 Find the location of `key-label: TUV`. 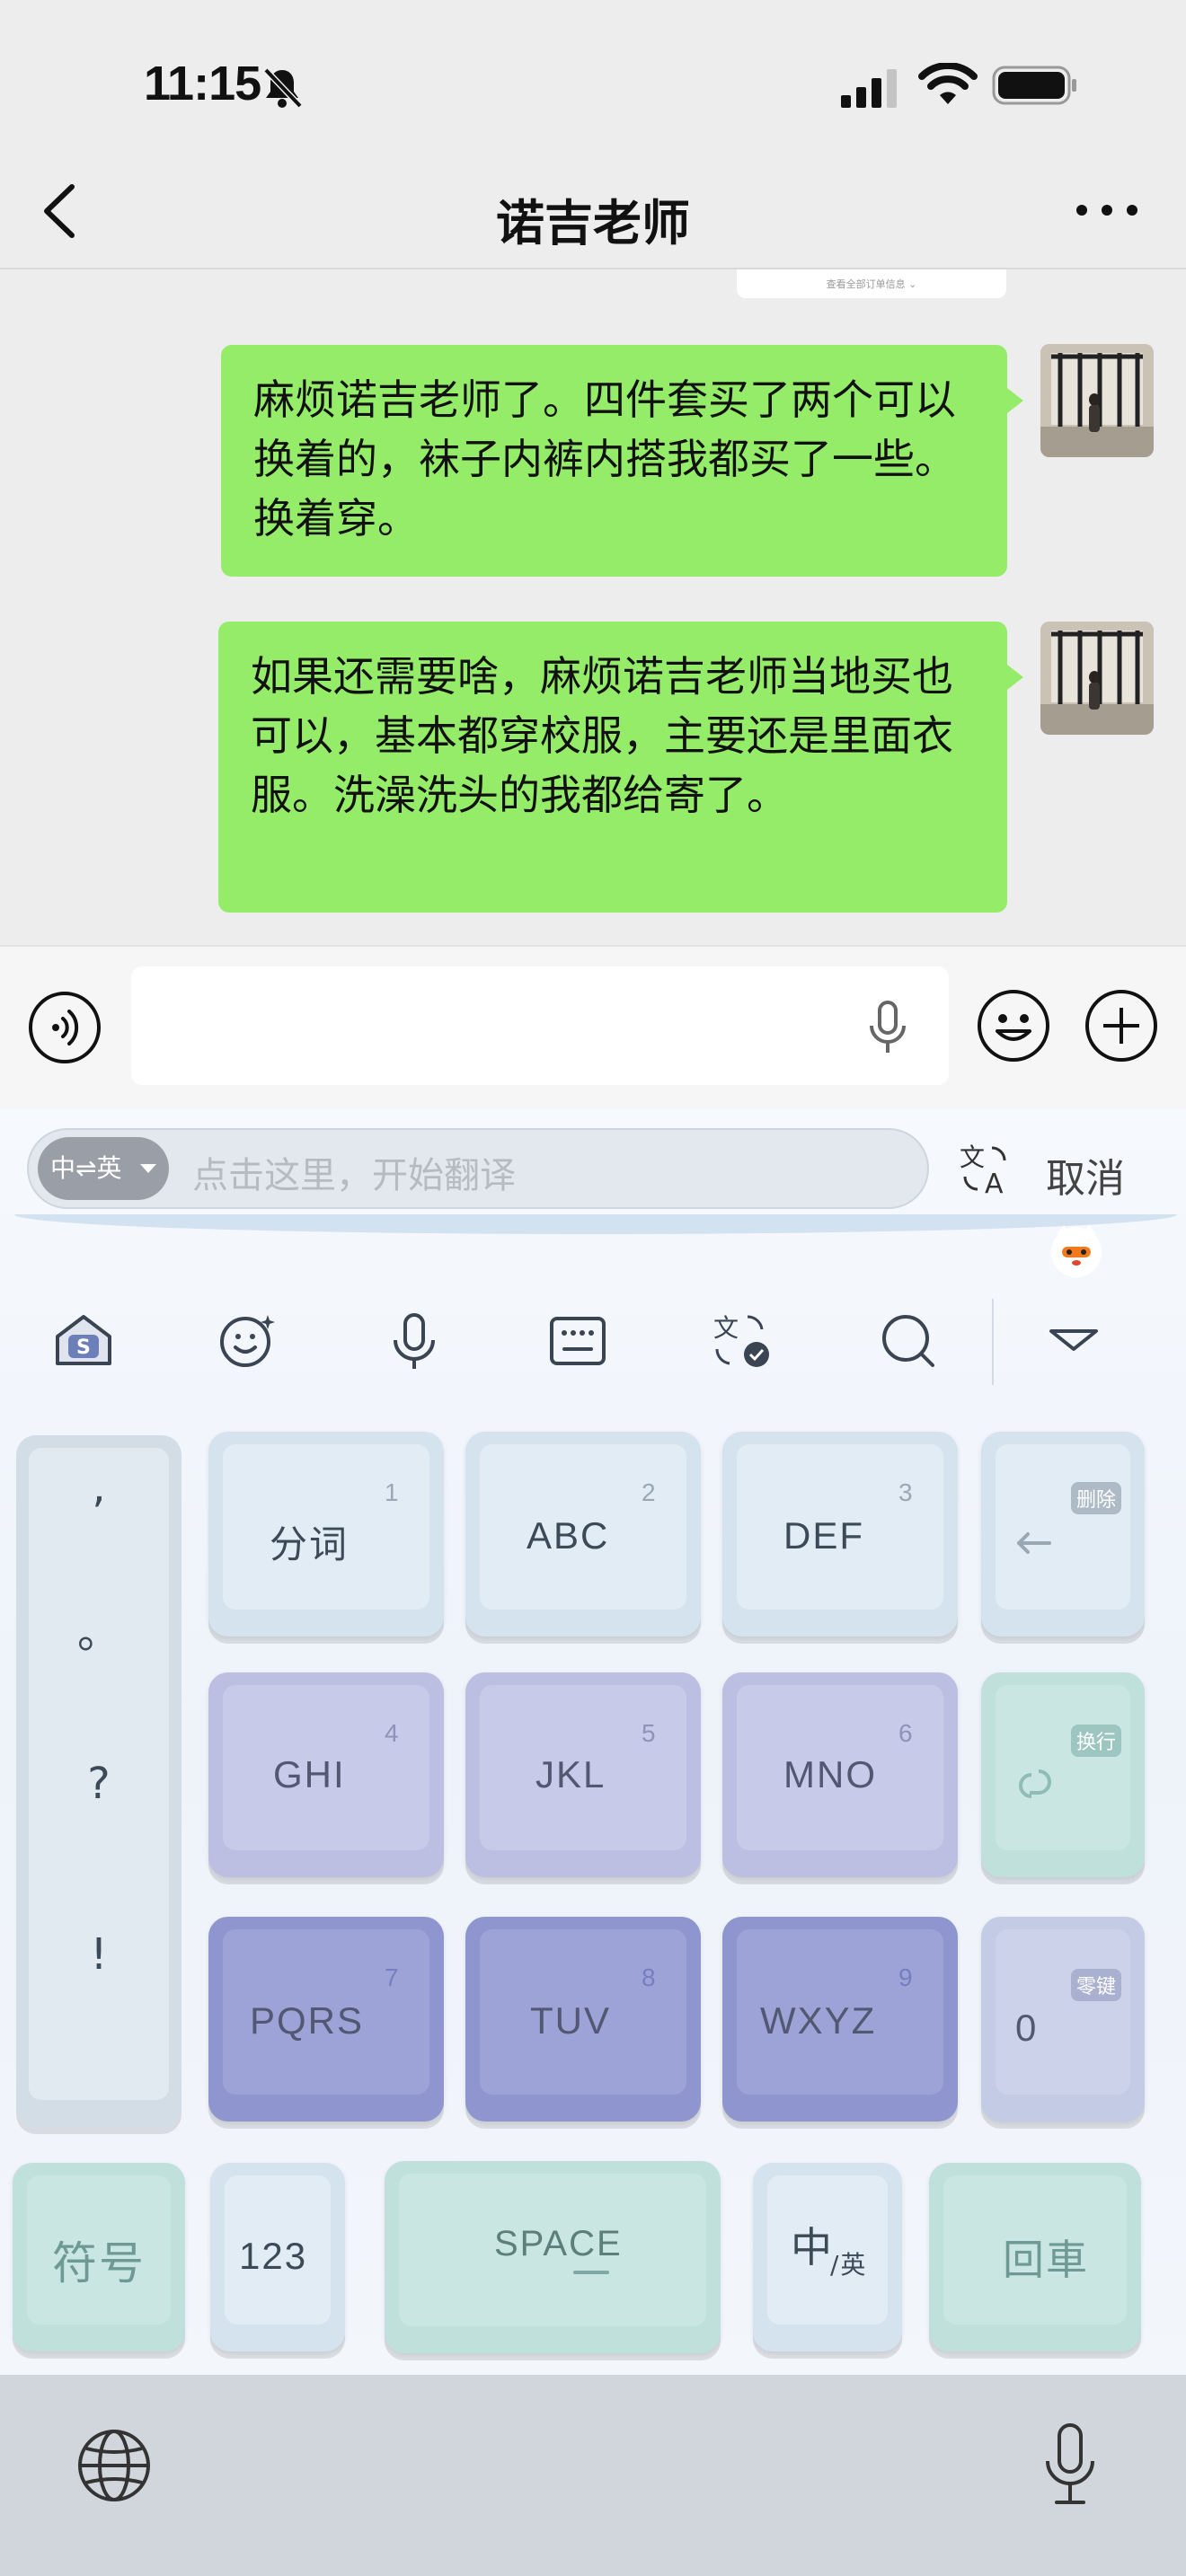

key-label: TUV is located at coordinates (570, 2020).